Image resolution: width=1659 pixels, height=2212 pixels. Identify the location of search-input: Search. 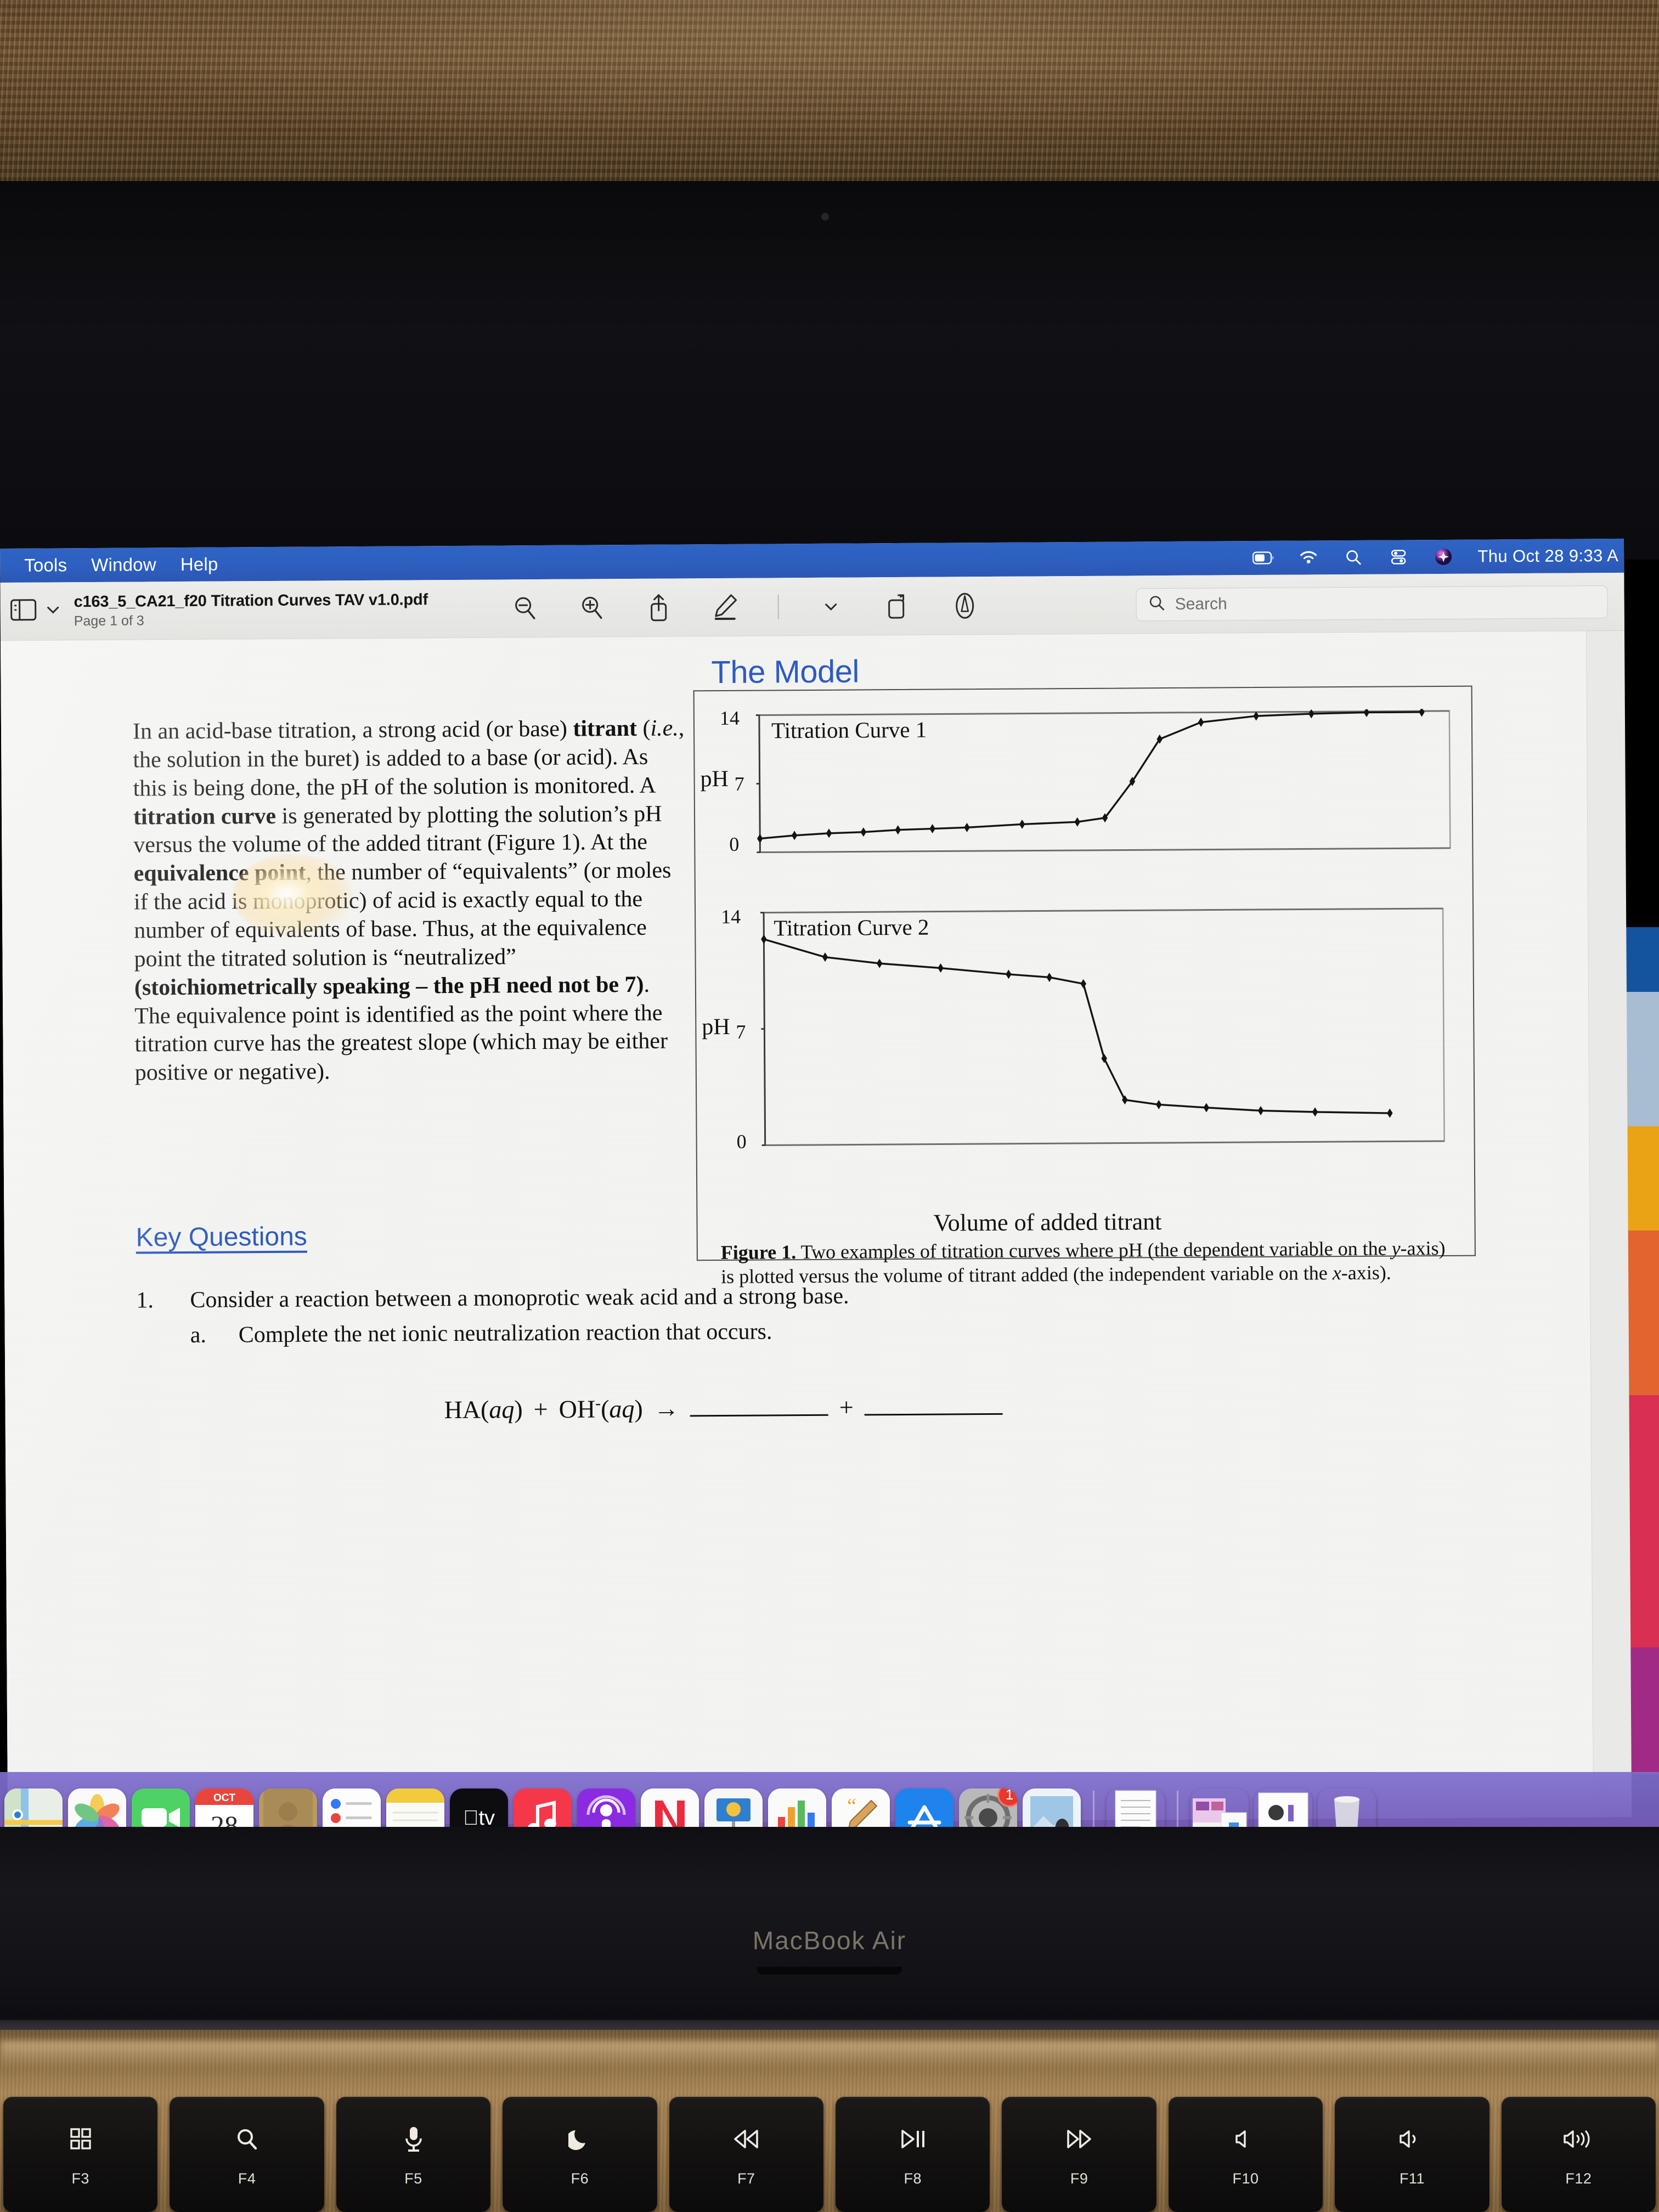
(1372, 603).